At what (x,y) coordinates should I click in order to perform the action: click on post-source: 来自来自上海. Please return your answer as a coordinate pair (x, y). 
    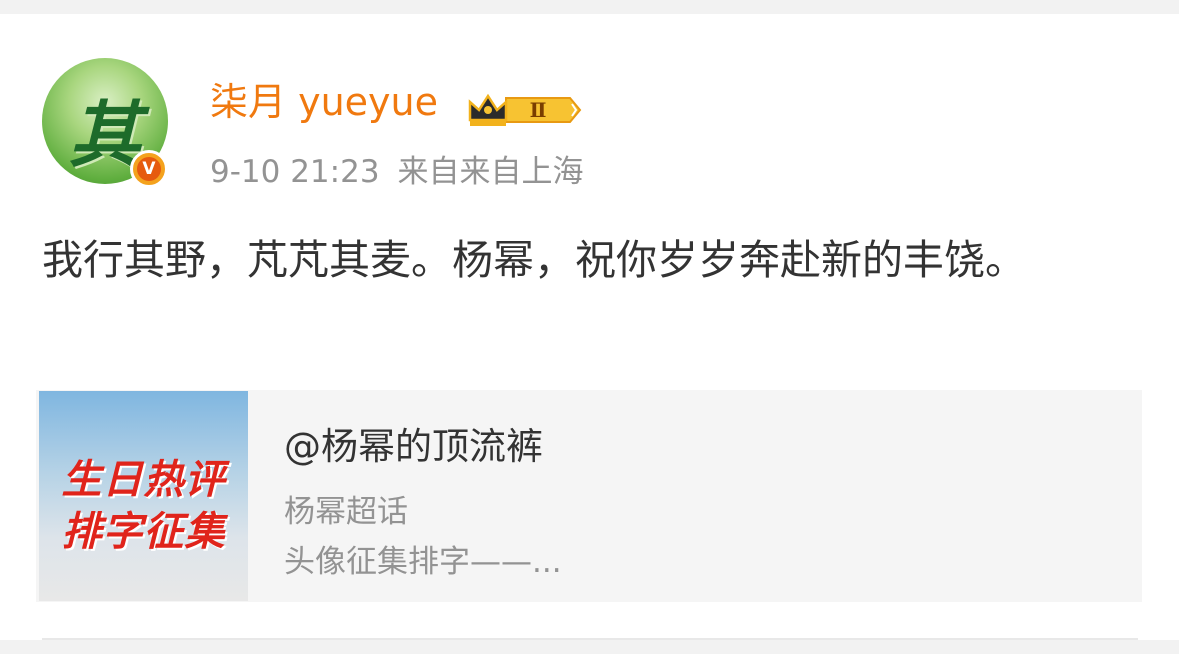
    Looking at the image, I should click on (490, 172).